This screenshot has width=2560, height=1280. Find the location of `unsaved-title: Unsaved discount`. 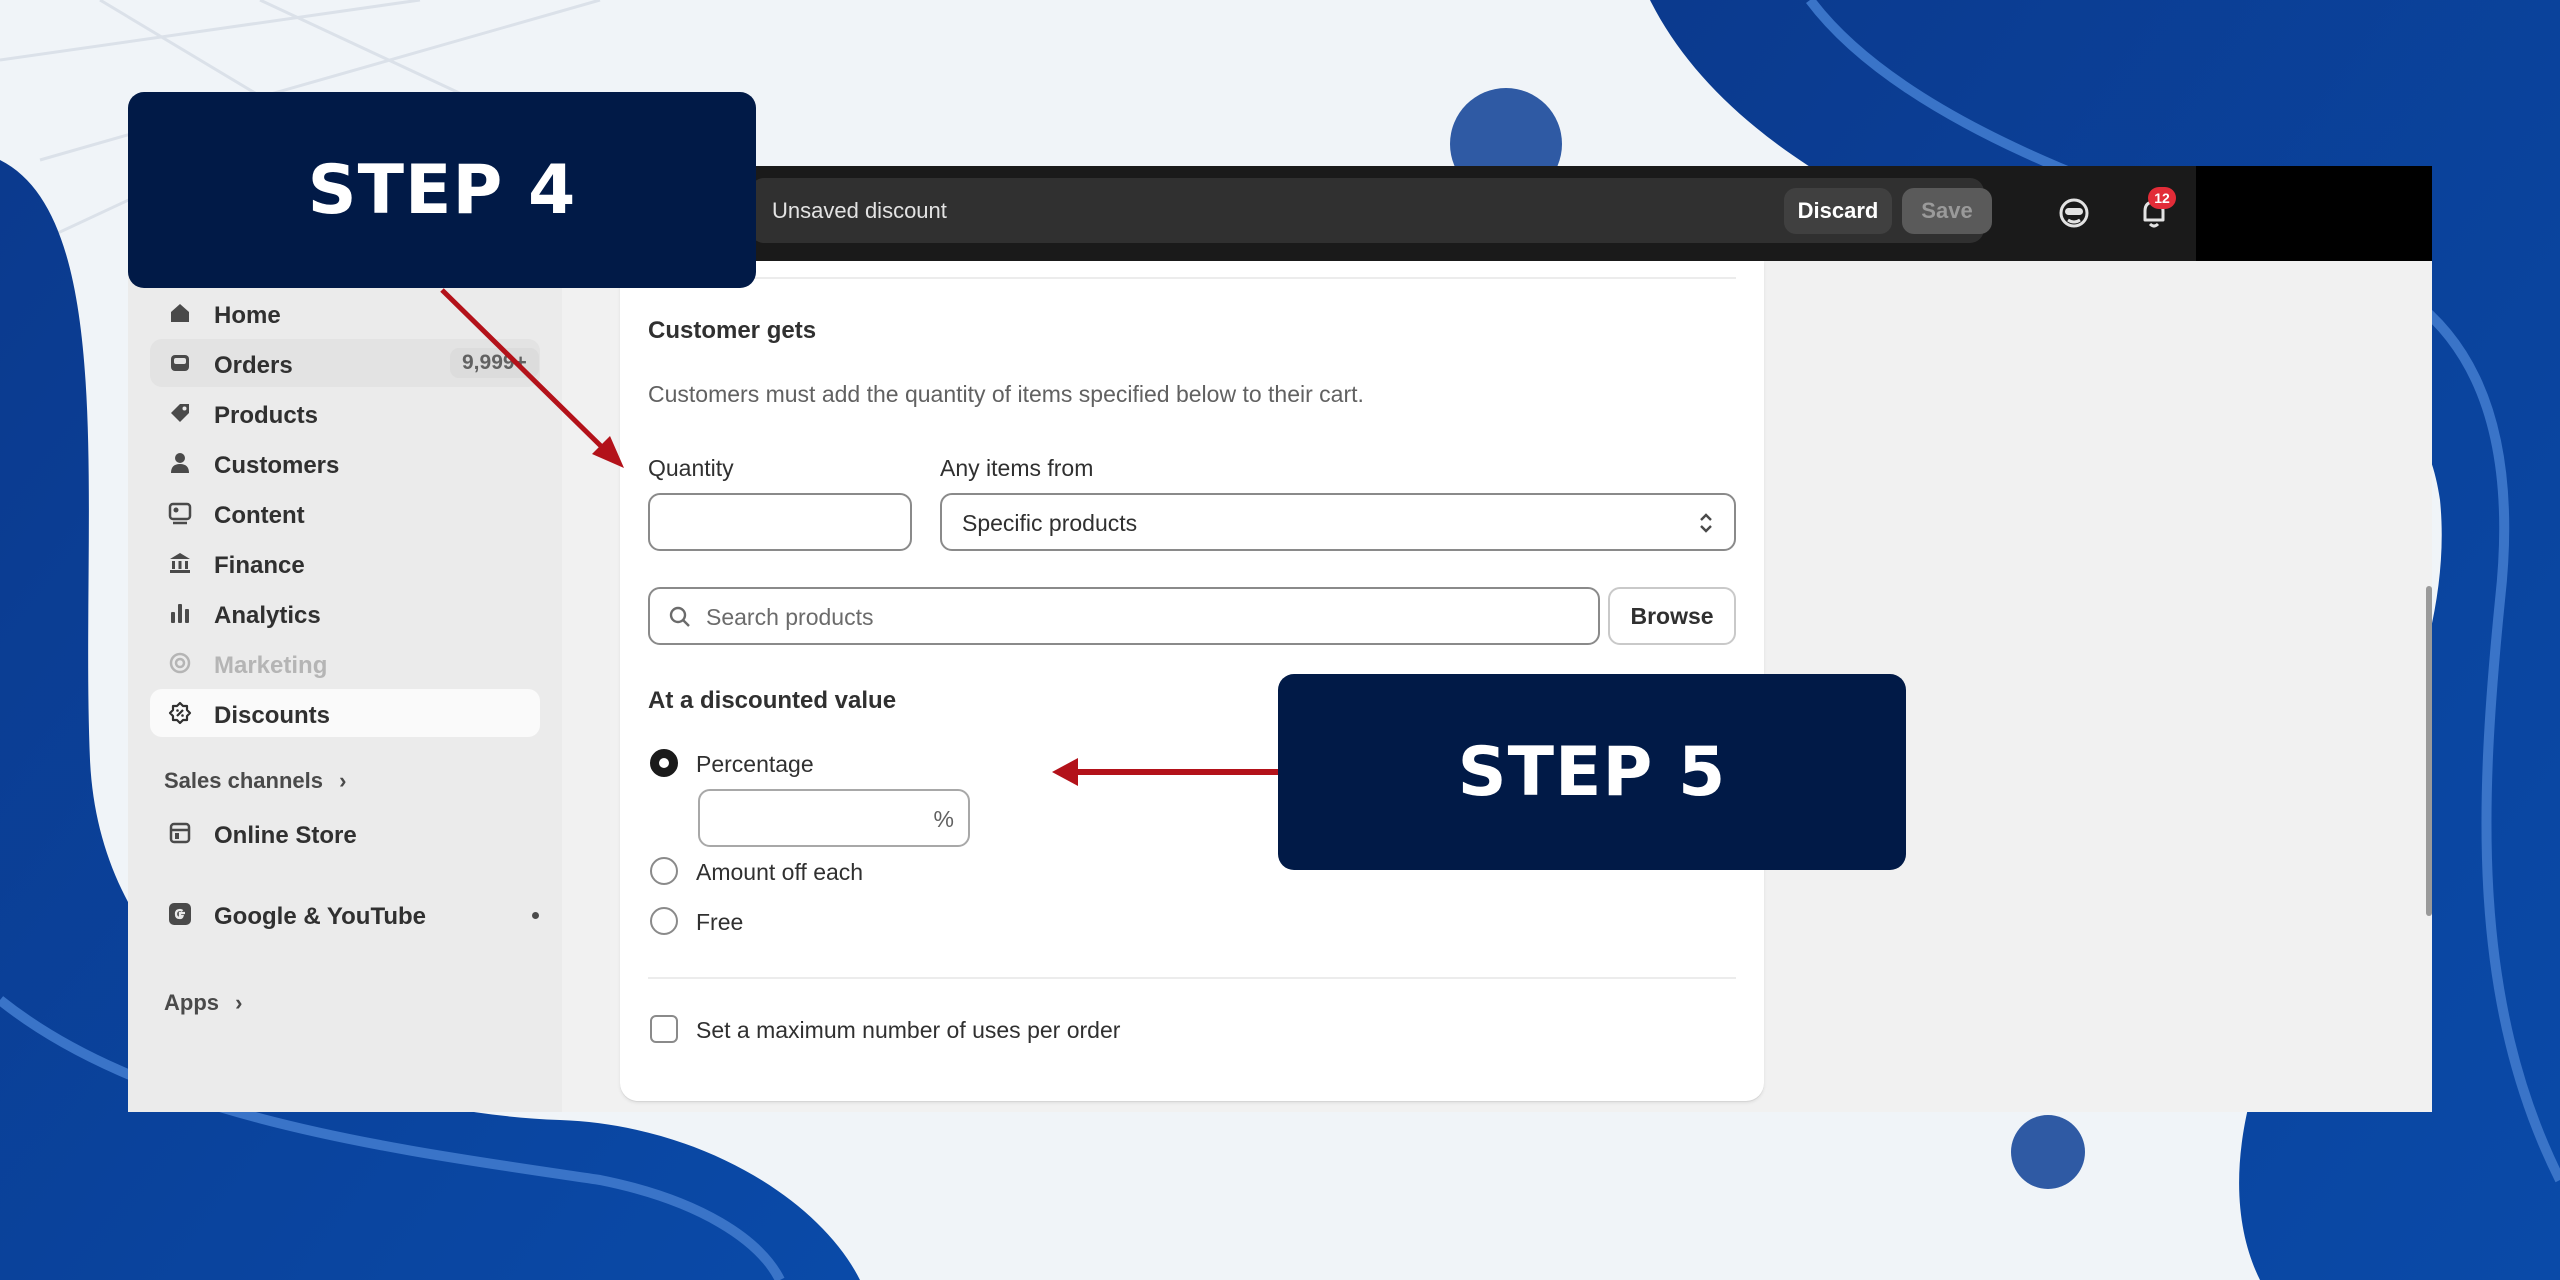

unsaved-title: Unsaved discount is located at coordinates (859, 210).